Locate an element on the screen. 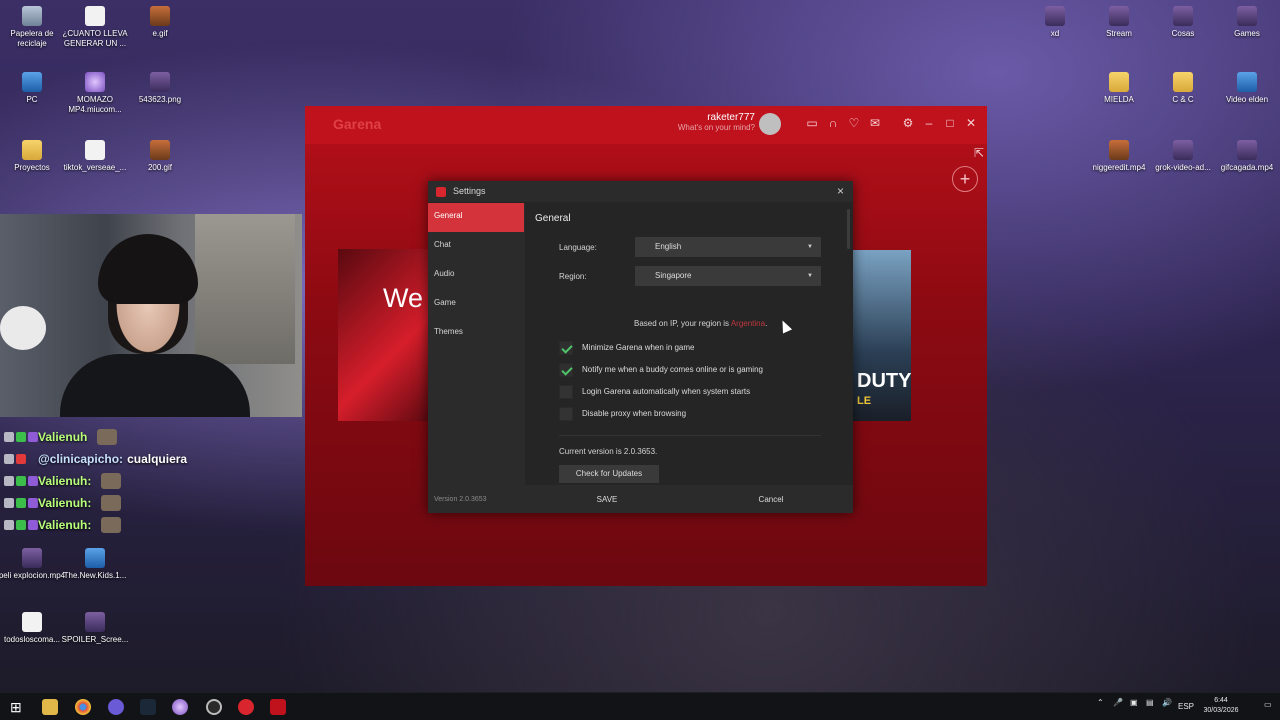 The width and height of the screenshot is (1280, 720). nav-item-themes: Themes is located at coordinates (476, 333).